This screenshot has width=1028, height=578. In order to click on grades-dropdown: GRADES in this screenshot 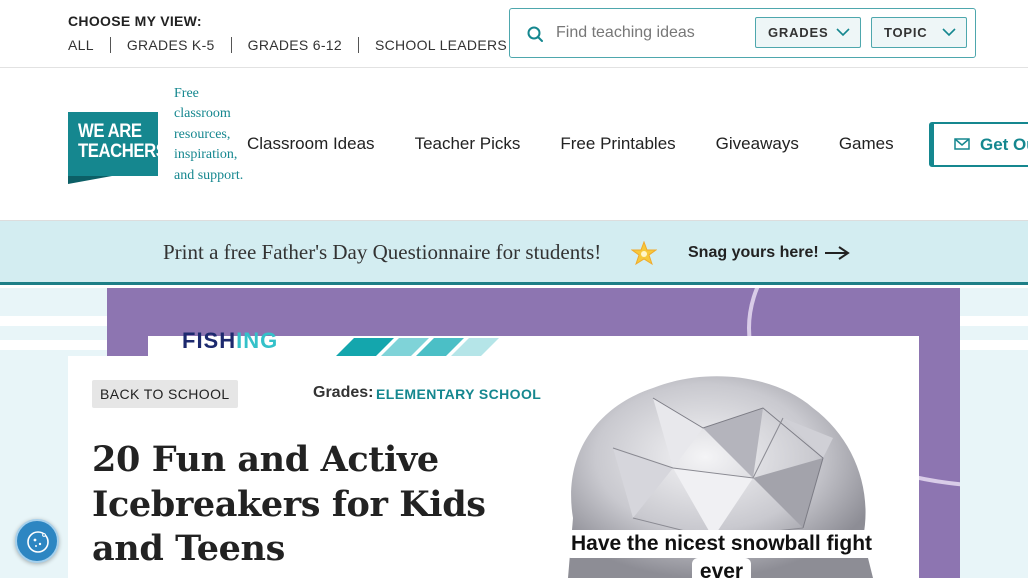, I will do `click(808, 32)`.